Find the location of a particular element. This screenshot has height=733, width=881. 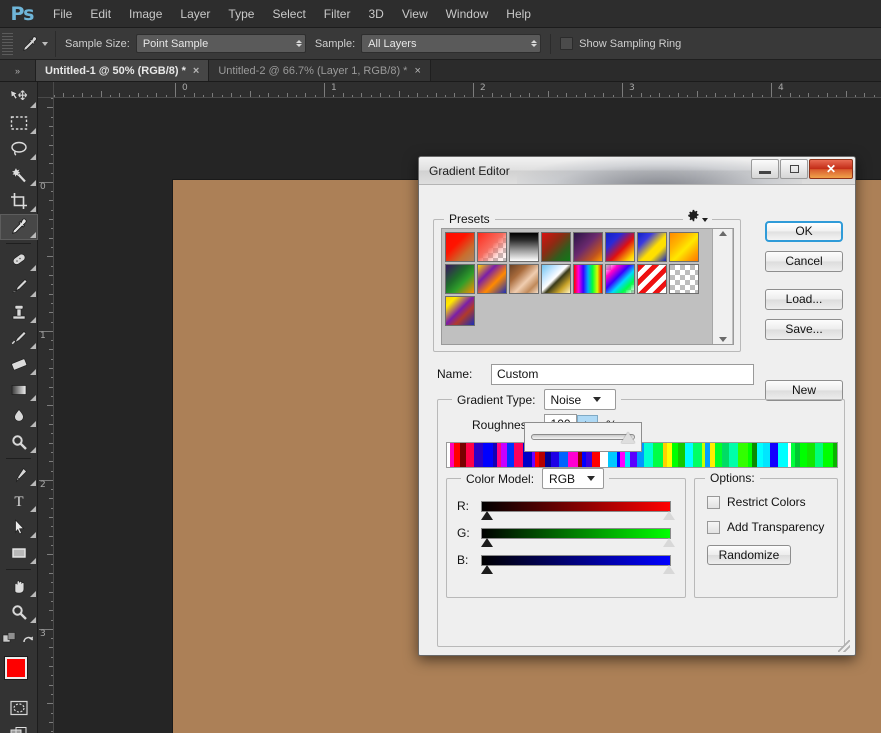

chevron-down-icon is located at coordinates (45, 43).